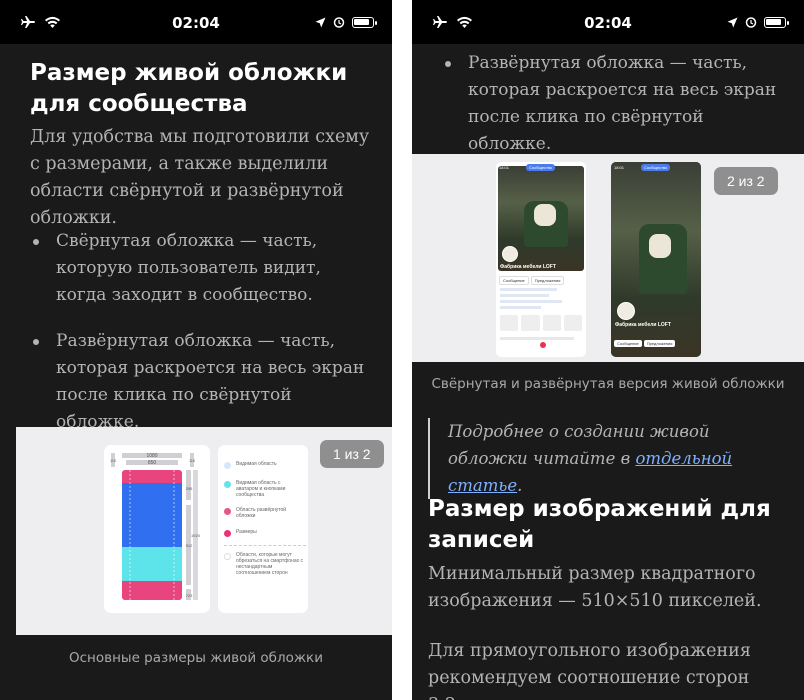 The width and height of the screenshot is (804, 700). I want to click on gallery-counter: 2 из 2, so click(746, 181).